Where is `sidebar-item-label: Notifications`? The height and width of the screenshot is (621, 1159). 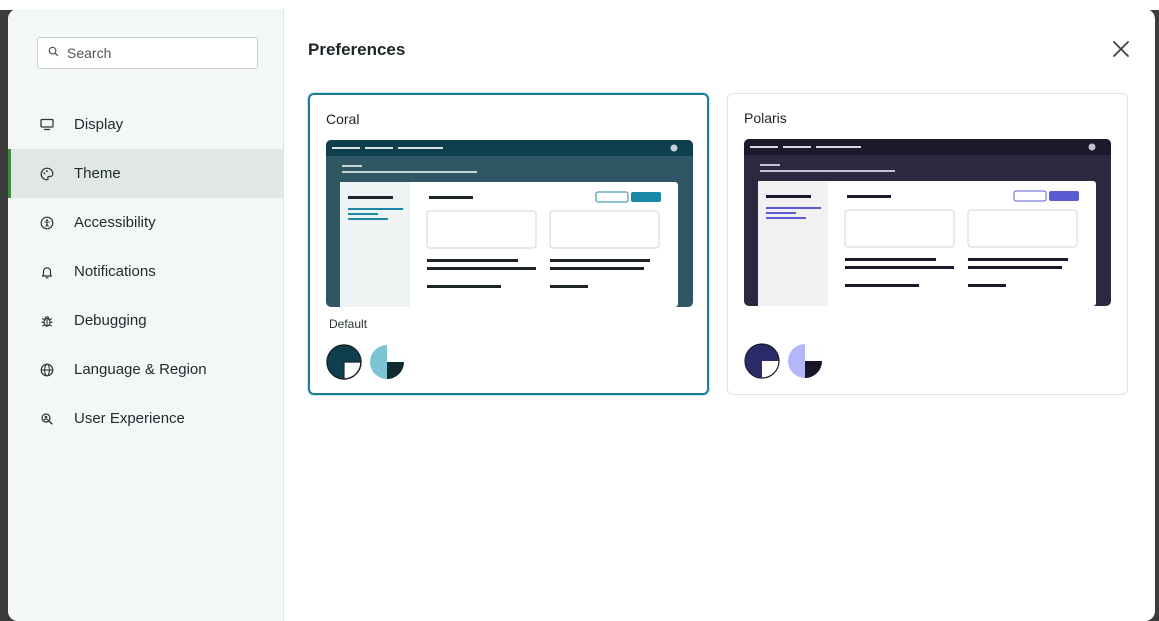
sidebar-item-label: Notifications is located at coordinates (115, 271).